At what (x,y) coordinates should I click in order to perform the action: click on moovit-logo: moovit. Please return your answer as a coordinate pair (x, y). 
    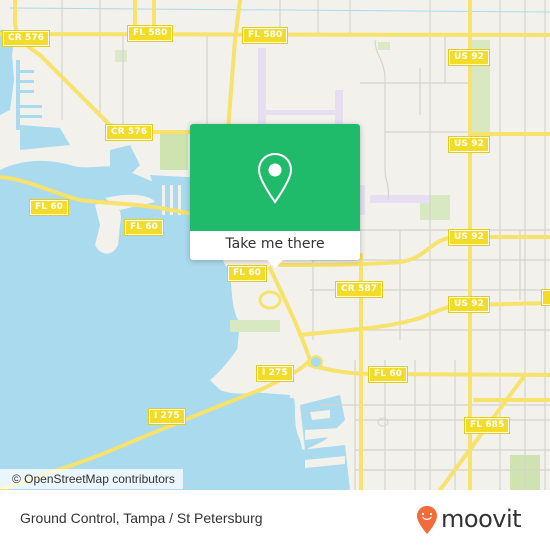
    Looking at the image, I should click on (469, 520).